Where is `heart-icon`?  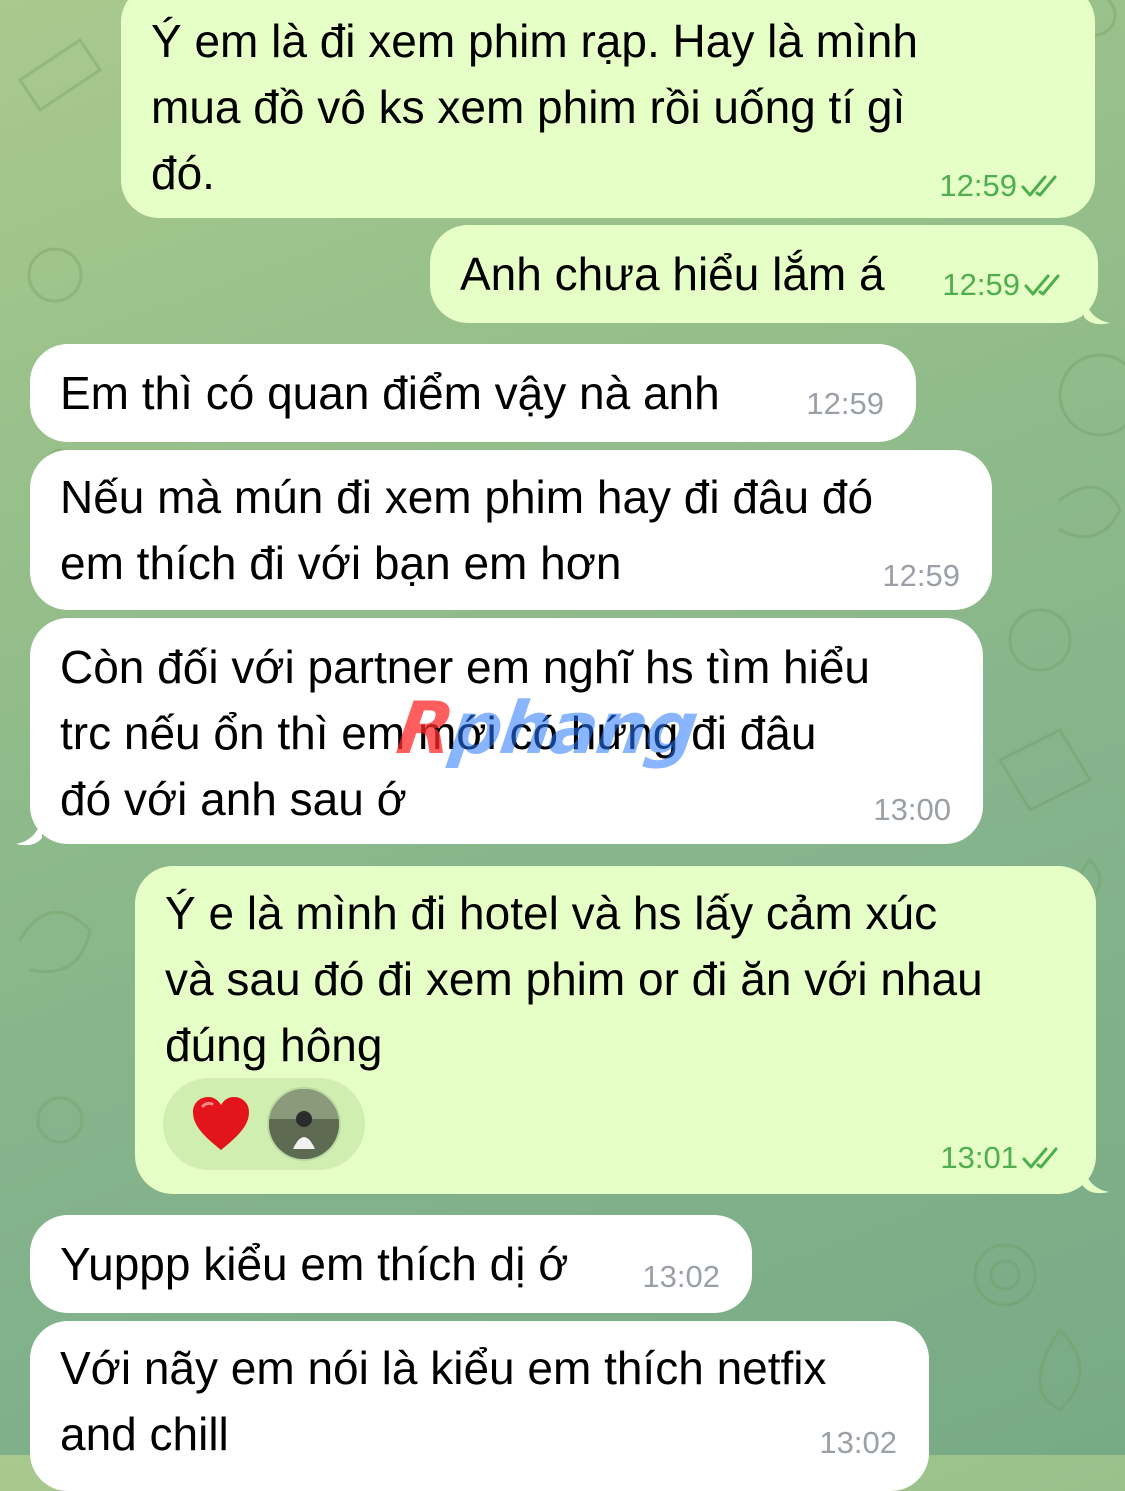
heart-icon is located at coordinates (221, 1124).